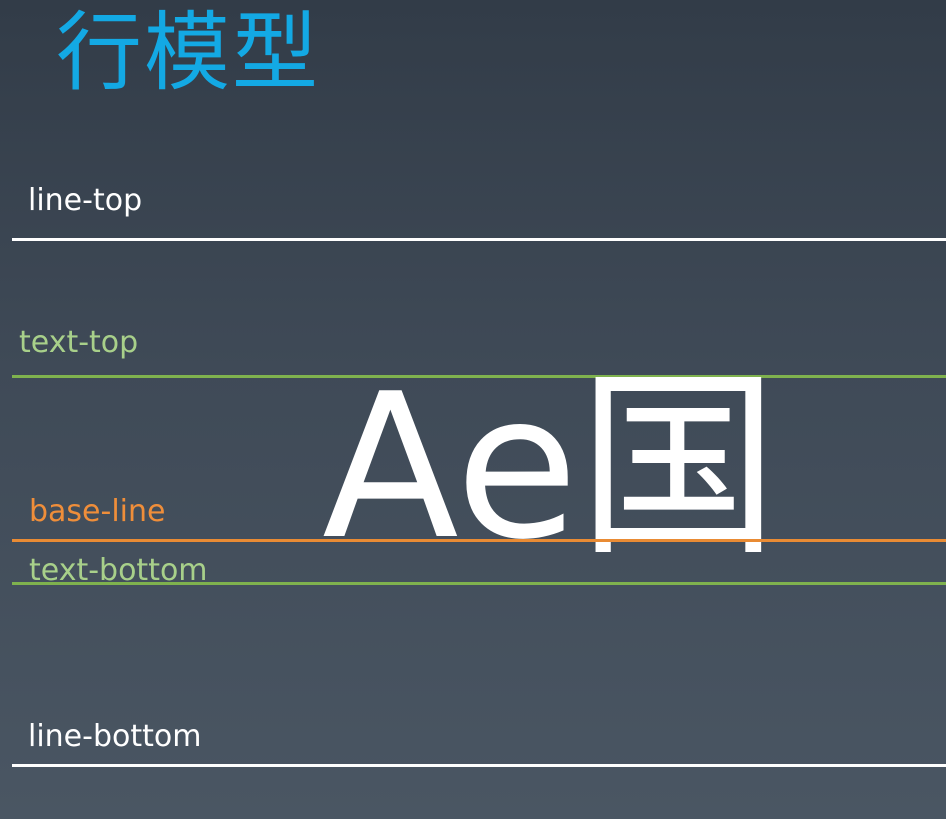 This screenshot has height=819, width=946. What do you see at coordinates (479, 540) in the screenshot?
I see `base-line-rule` at bounding box center [479, 540].